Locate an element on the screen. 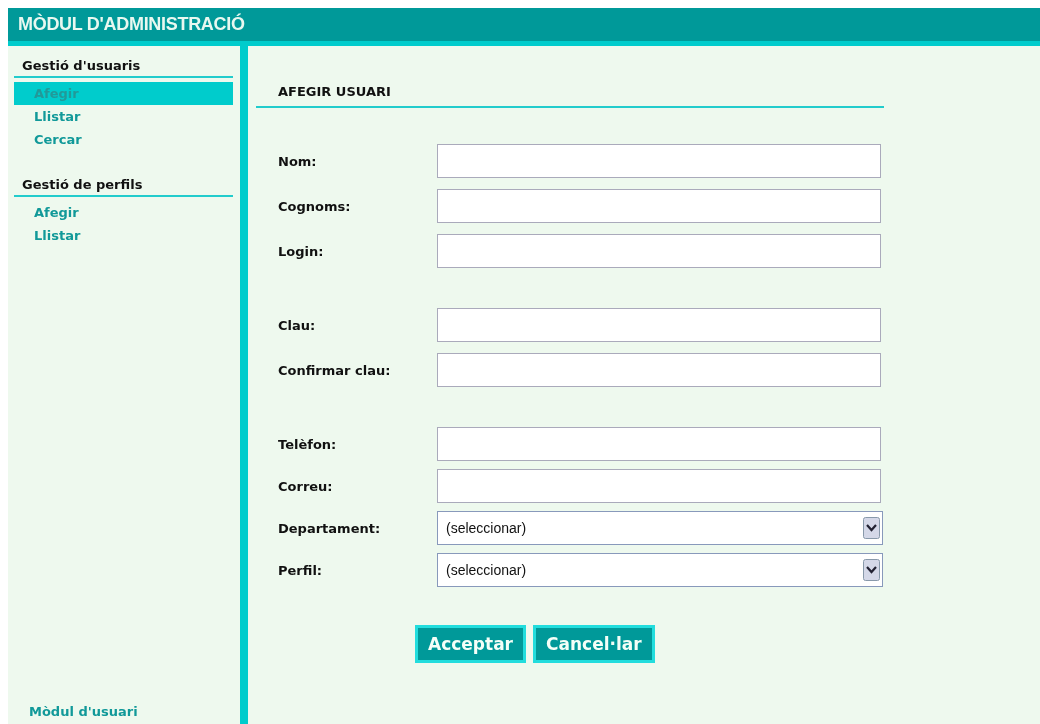 The height and width of the screenshot is (724, 1040). sidebar-item: Cercar is located at coordinates (123, 139).